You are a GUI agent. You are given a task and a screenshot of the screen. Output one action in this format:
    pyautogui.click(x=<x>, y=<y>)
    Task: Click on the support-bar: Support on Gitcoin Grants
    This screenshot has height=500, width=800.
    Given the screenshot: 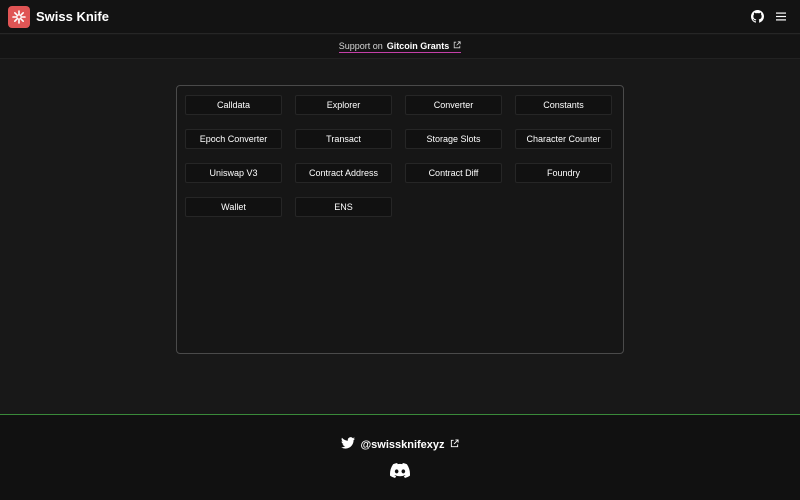 What is the action you would take?
    pyautogui.click(x=400, y=47)
    